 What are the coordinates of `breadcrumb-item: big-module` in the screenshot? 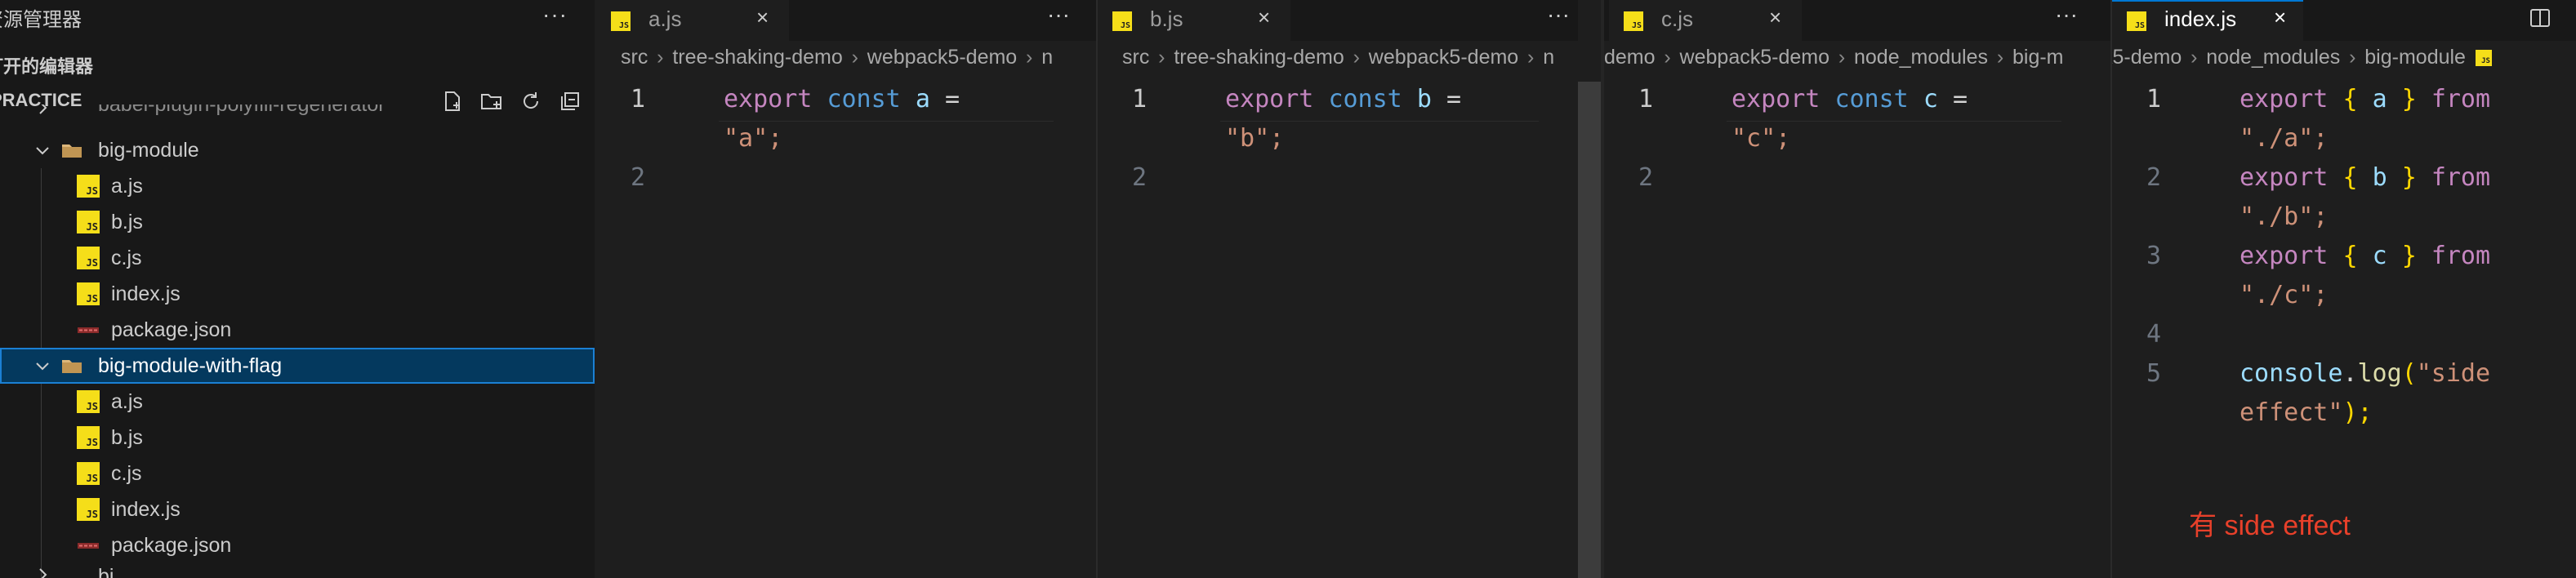 It's located at (2415, 57).